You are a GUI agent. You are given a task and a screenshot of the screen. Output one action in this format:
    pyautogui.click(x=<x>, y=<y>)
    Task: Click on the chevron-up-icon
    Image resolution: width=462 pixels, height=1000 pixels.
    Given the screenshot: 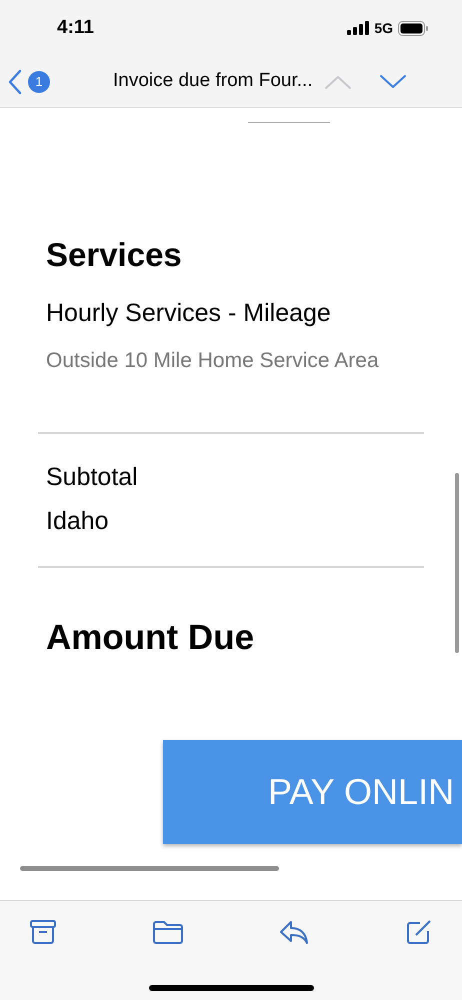 What is the action you would take?
    pyautogui.click(x=338, y=82)
    